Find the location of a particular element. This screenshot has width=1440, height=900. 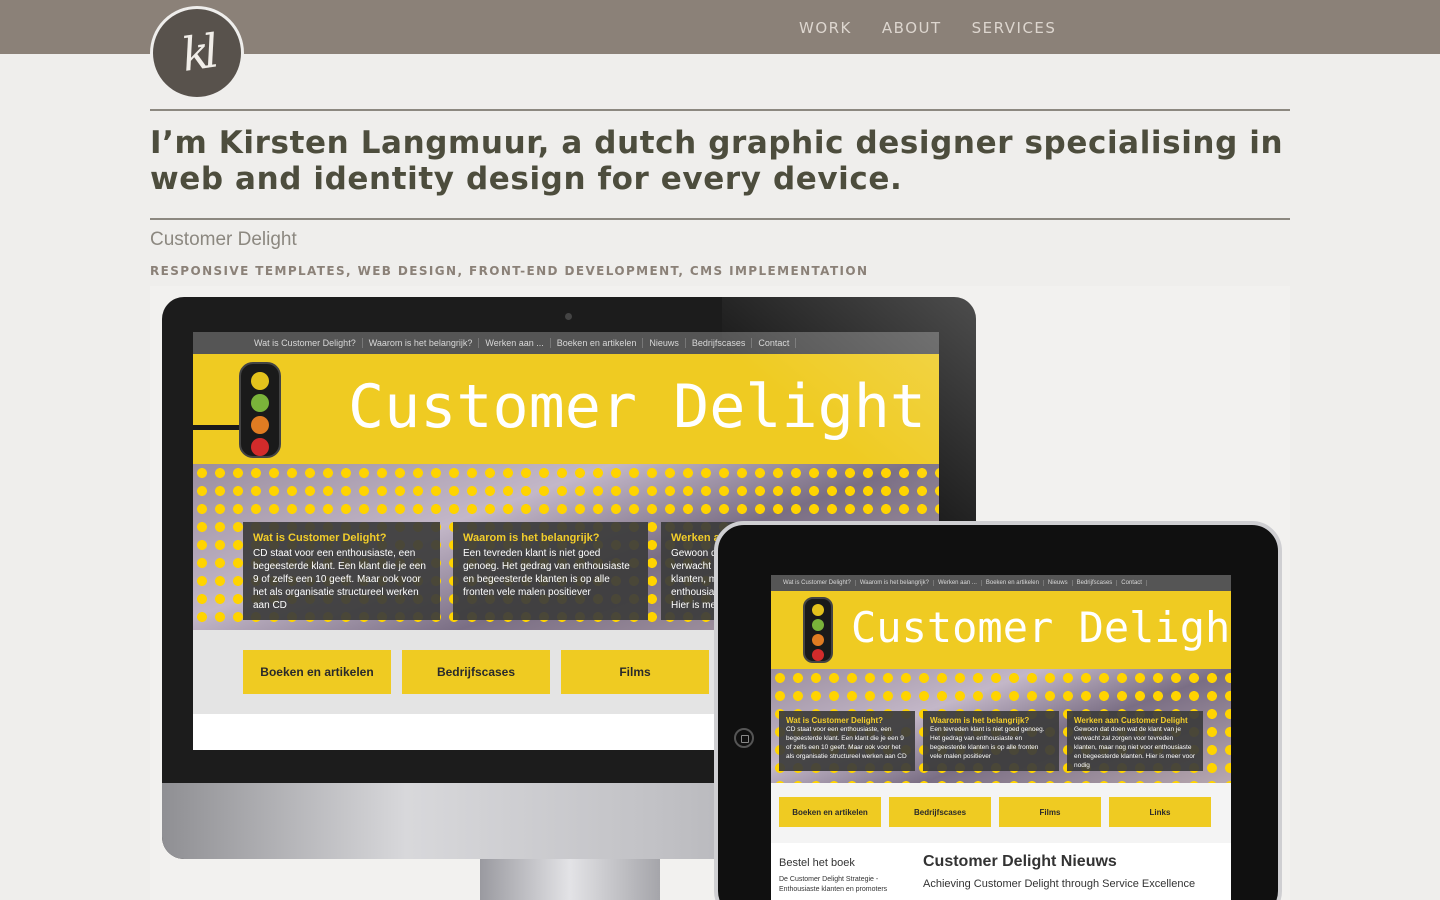

mockup-banner: Customer Delight is located at coordinates (1001, 630).